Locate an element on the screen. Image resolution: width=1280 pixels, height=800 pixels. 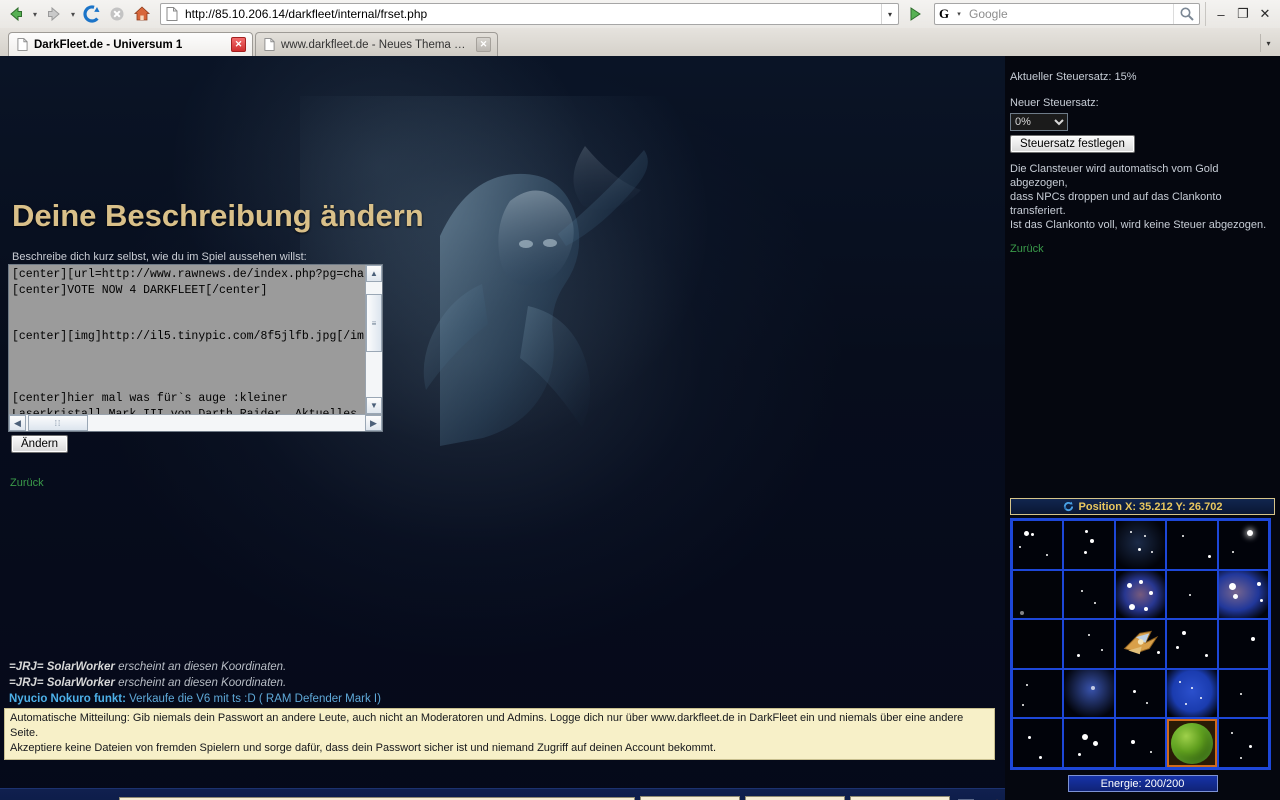
scroll-up-icon: ▲ is located at coordinates (374, 273).